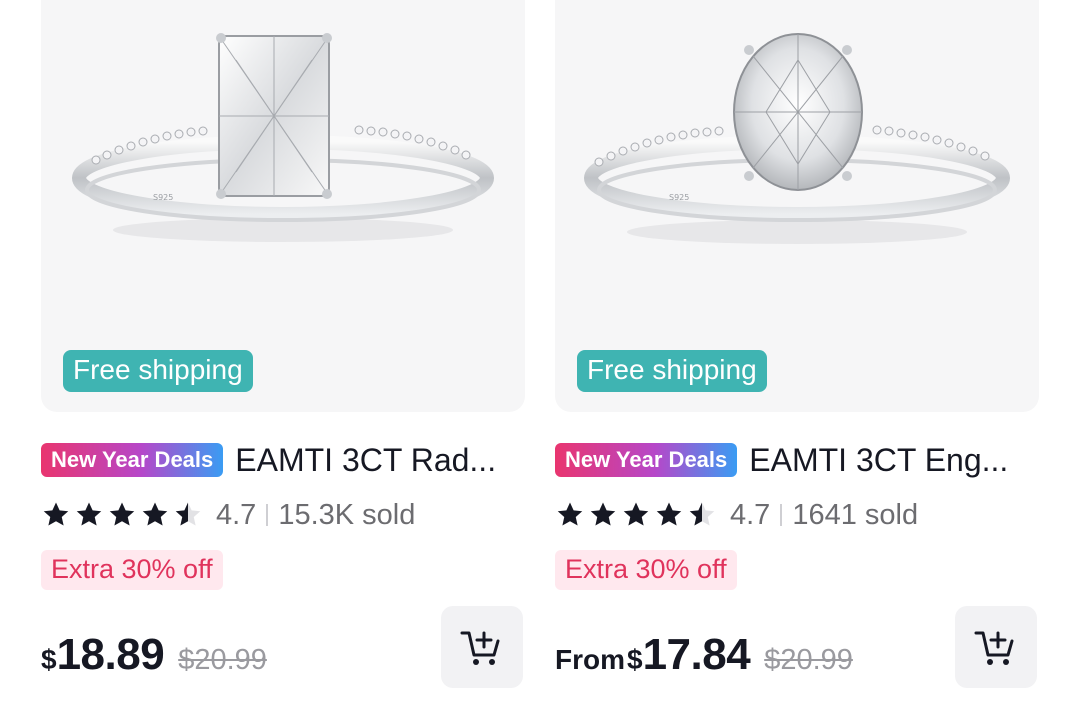 This screenshot has height=720, width=1080. What do you see at coordinates (590, 659) in the screenshot?
I see `price-prefix: From` at bounding box center [590, 659].